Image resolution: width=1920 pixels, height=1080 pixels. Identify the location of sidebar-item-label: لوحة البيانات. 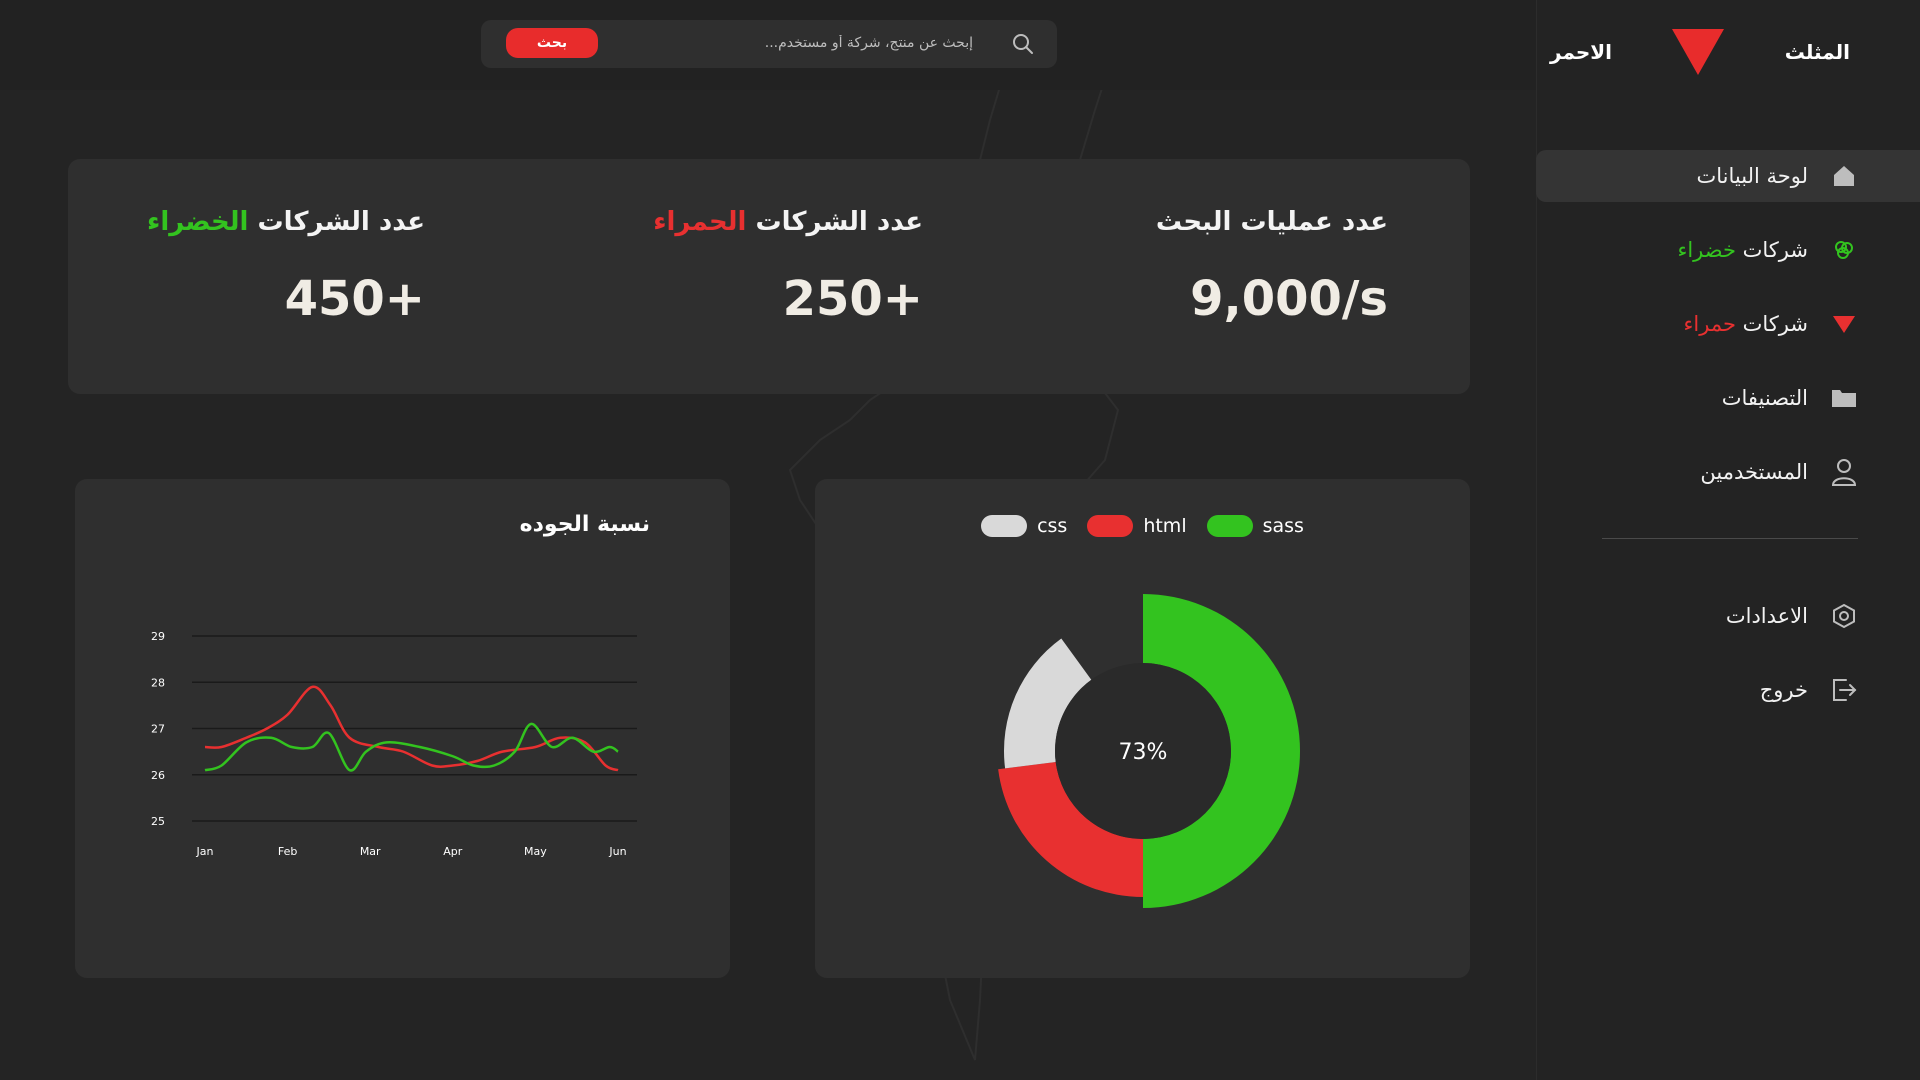
(1752, 176).